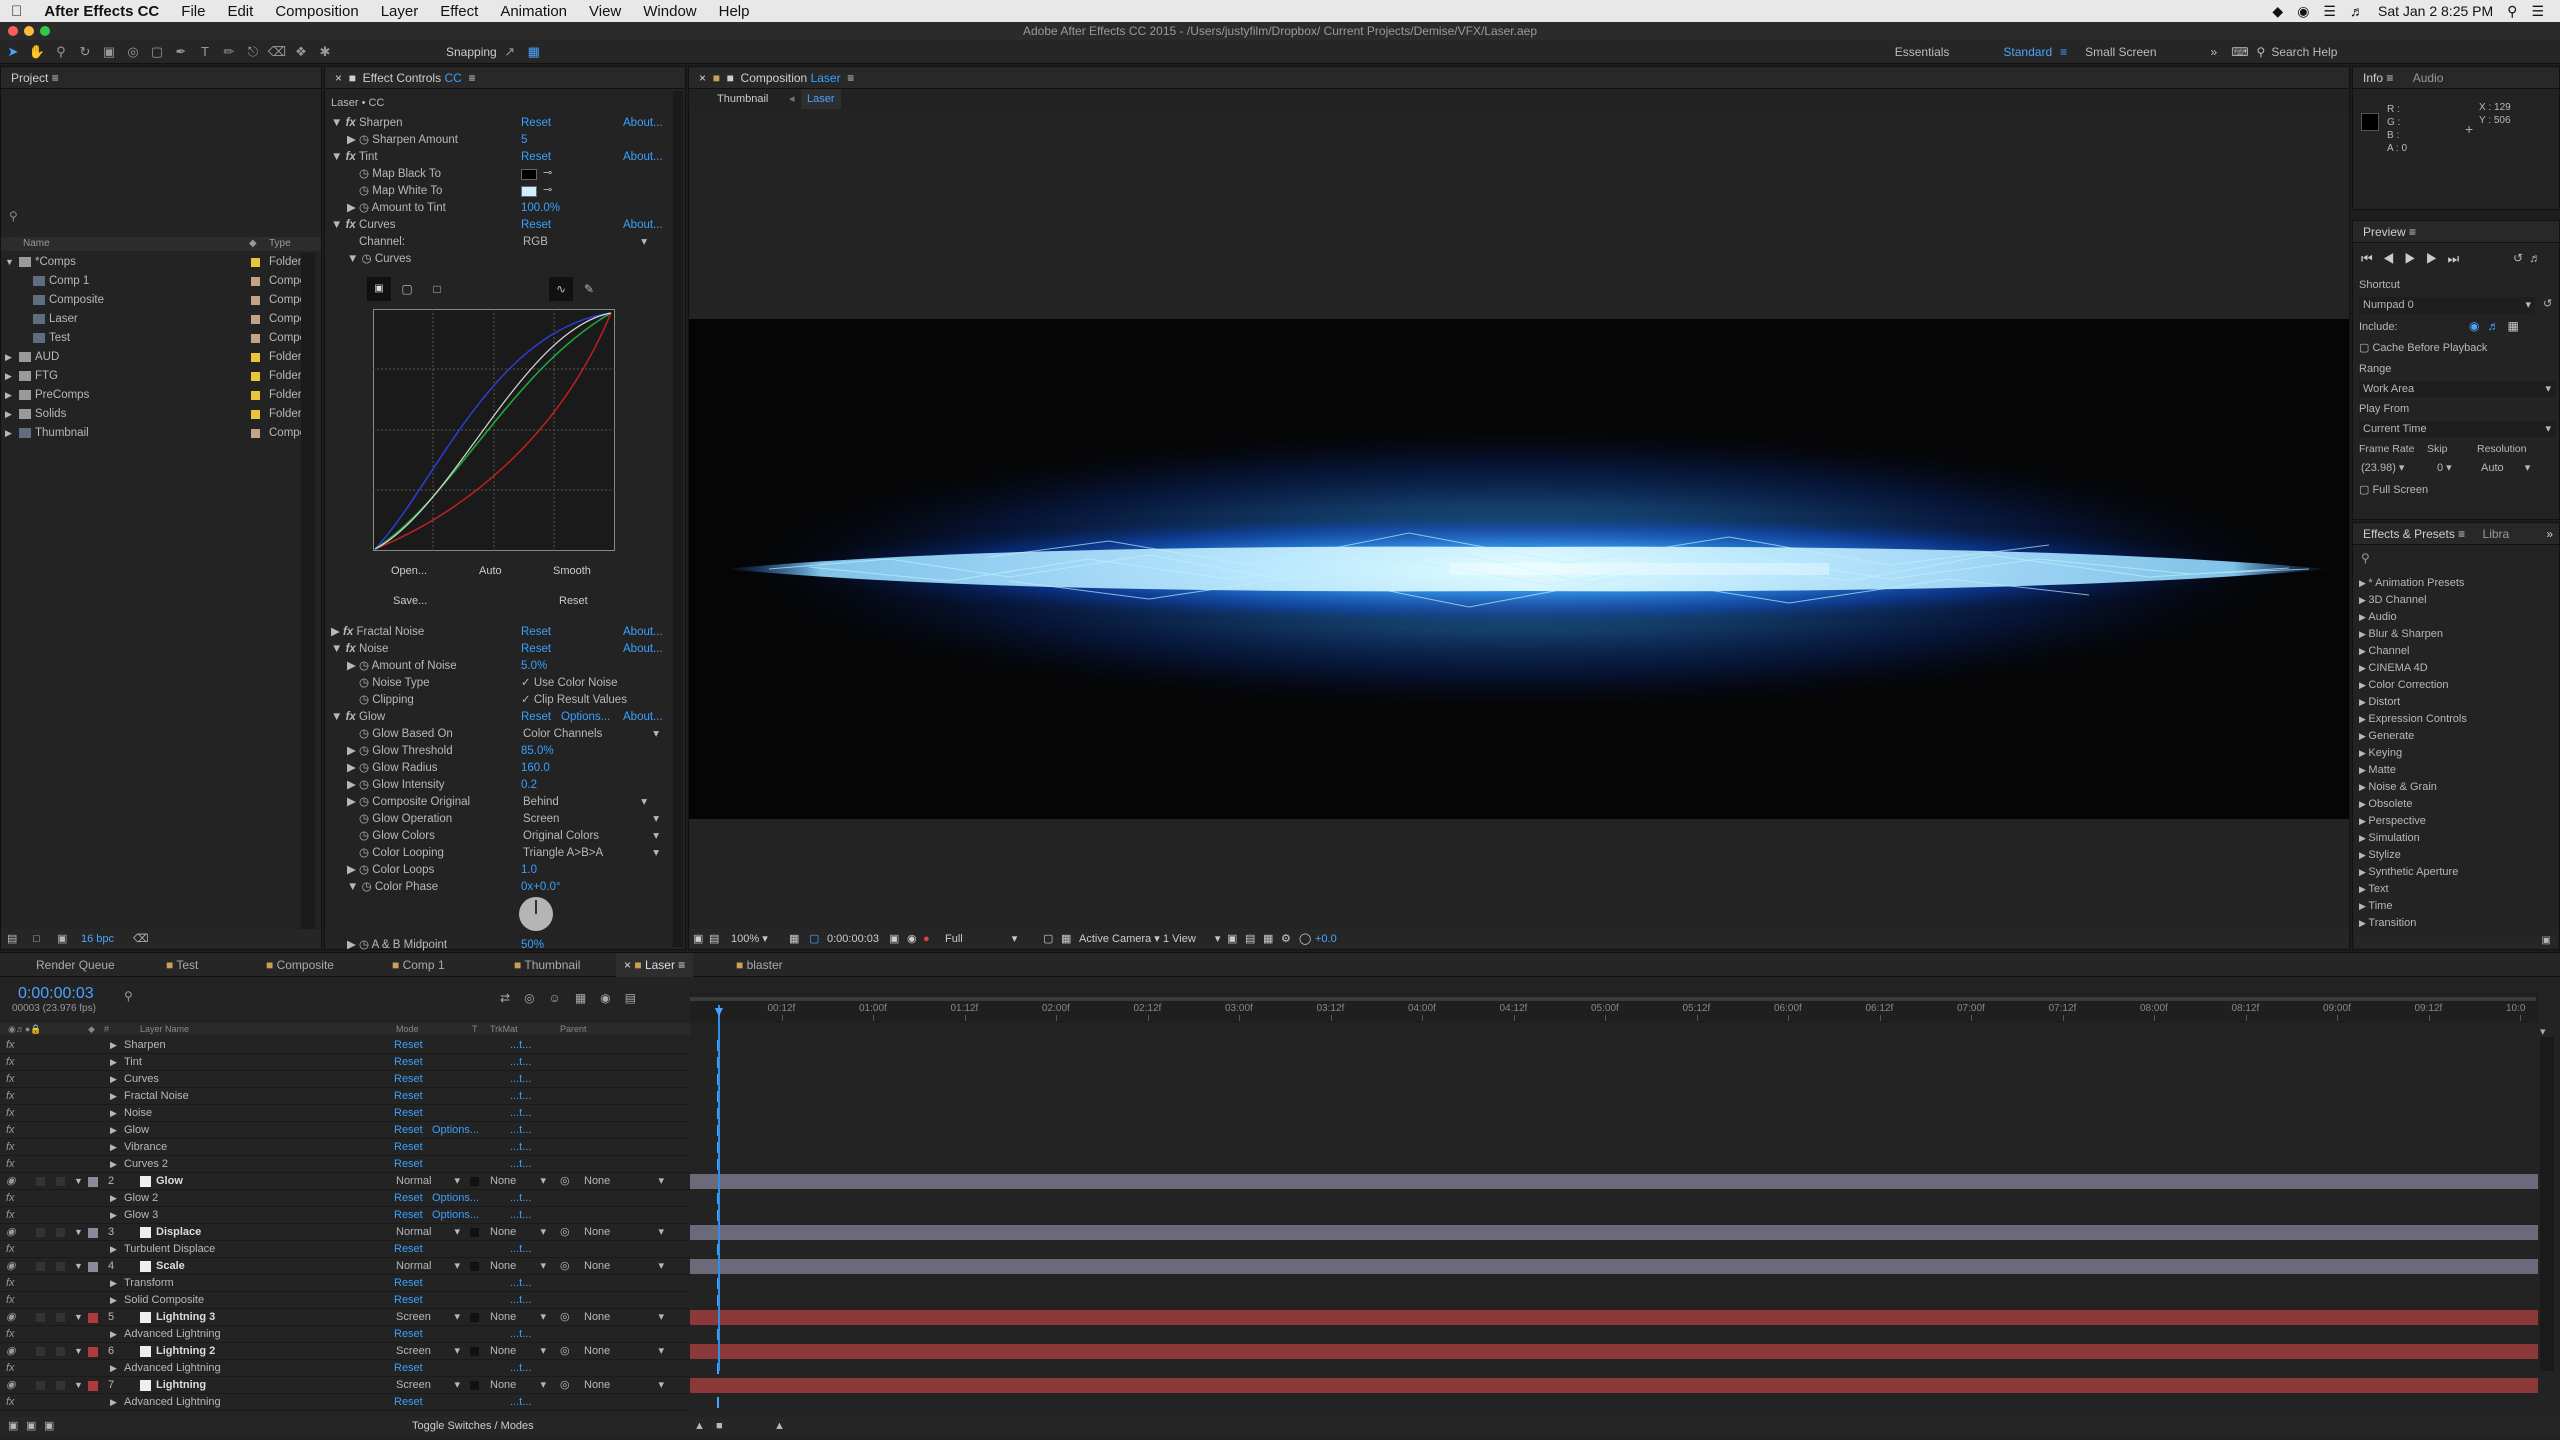  I want to click on col-layer-name: Layer Name, so click(164, 1029).